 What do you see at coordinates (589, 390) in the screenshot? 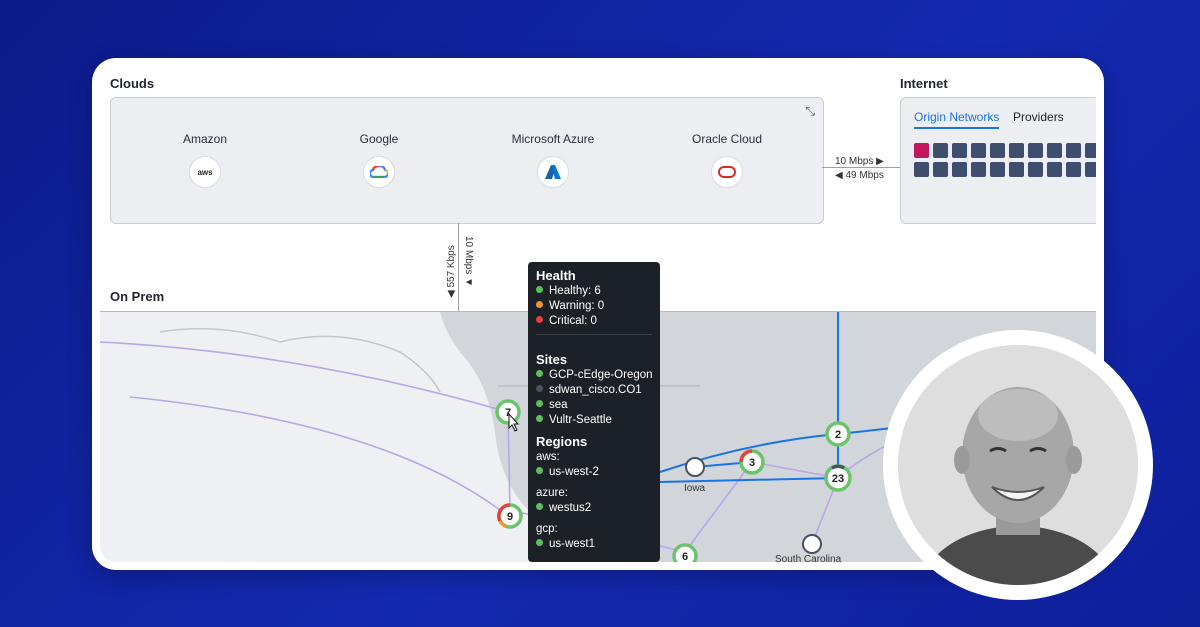
I see `site-row: sdwan_cisco.CO1` at bounding box center [589, 390].